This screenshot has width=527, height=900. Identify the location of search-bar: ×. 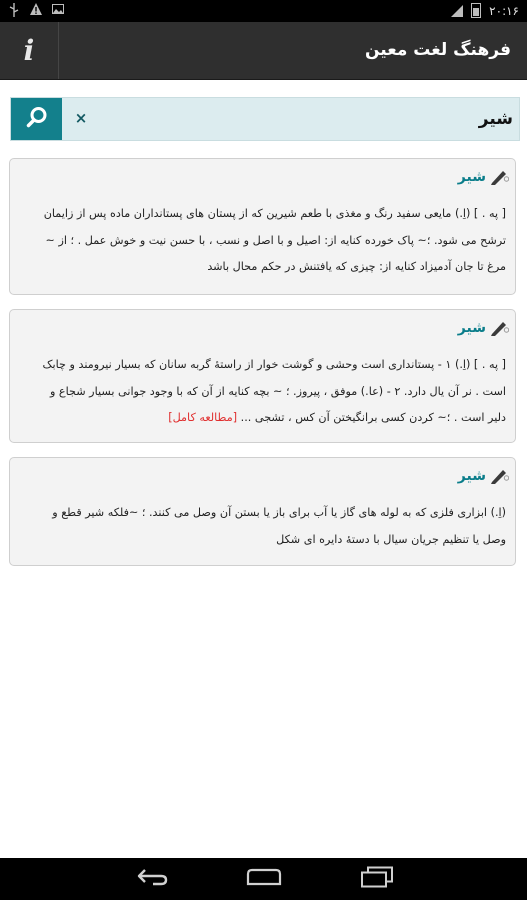
(265, 119).